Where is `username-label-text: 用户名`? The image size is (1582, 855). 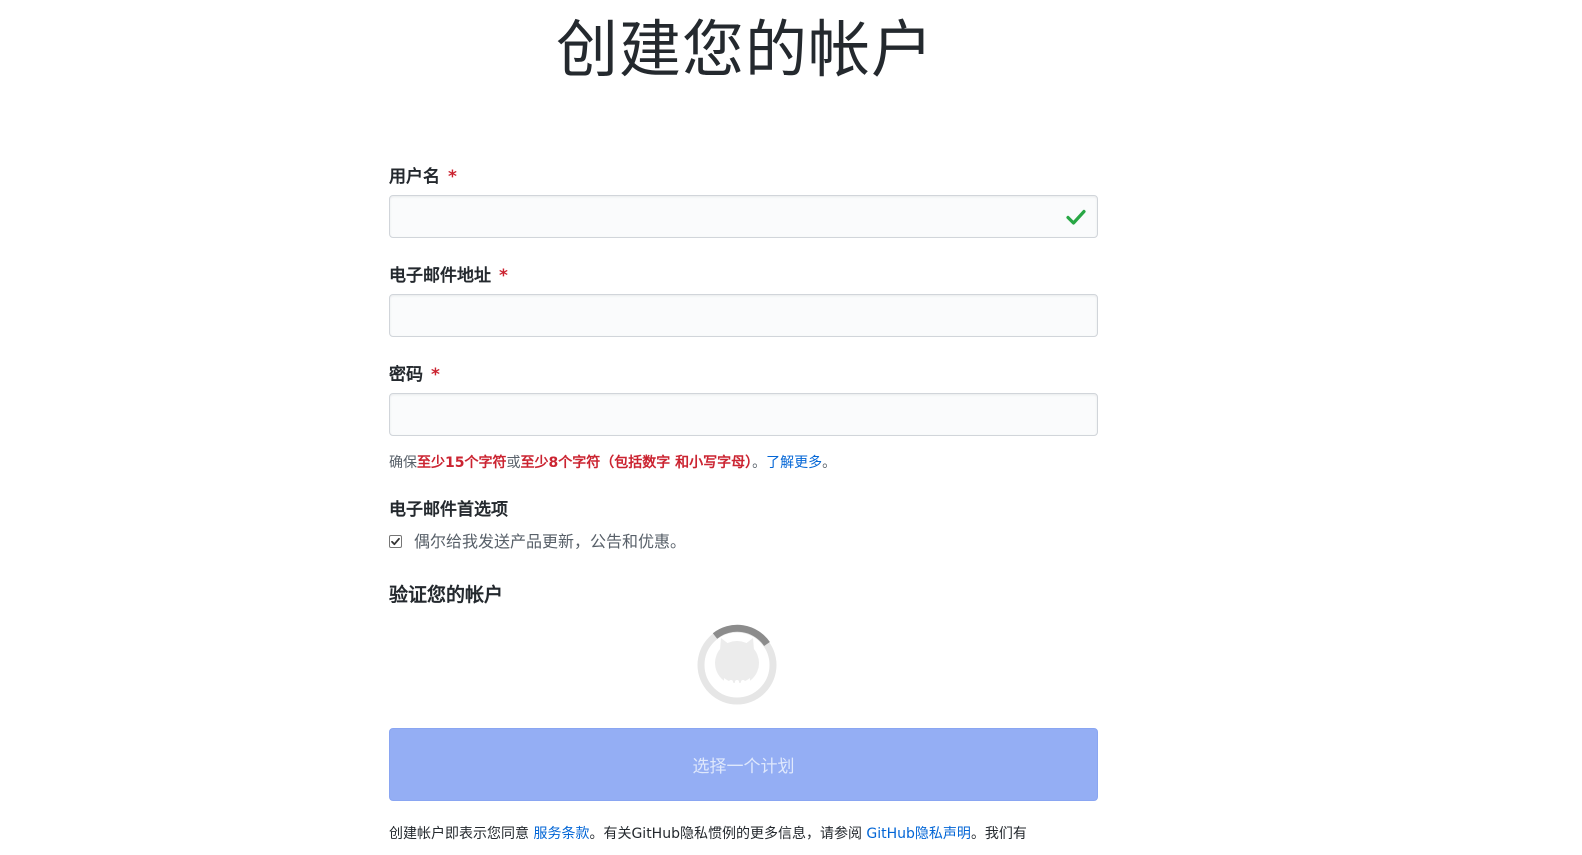
username-label-text: 用户名 is located at coordinates (414, 177).